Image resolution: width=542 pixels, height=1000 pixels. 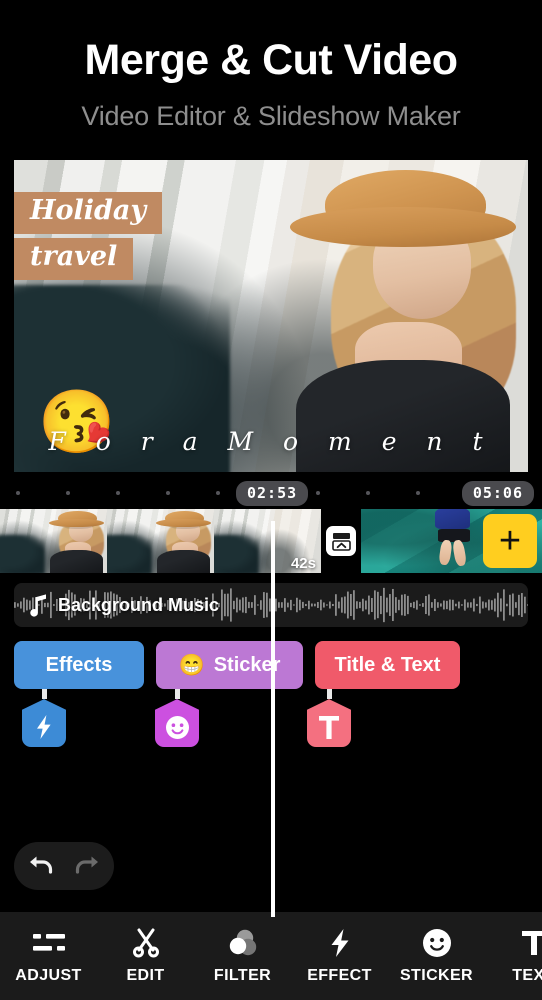 What do you see at coordinates (303, 564) in the screenshot?
I see `clip-duration-label: 42s` at bounding box center [303, 564].